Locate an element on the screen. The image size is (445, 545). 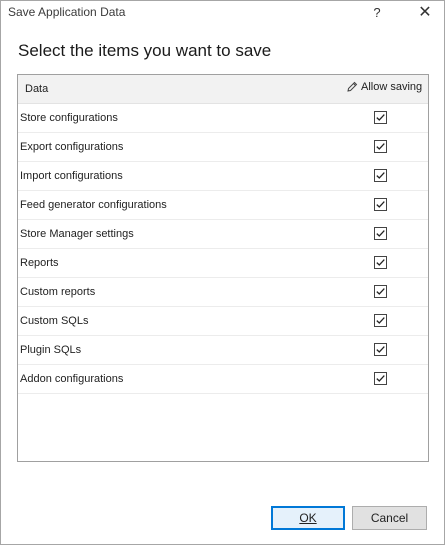
table-row: Plugin SQLs is located at coordinates (223, 350).